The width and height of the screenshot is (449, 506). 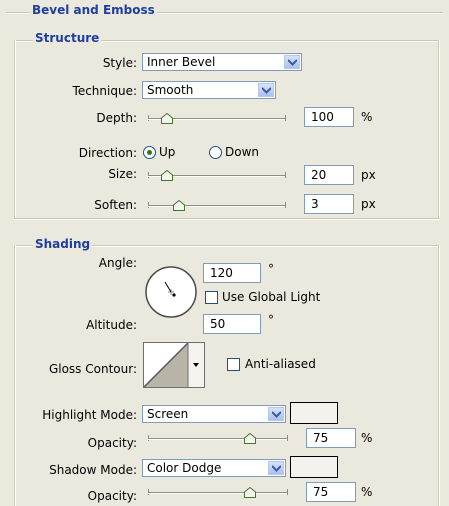 I want to click on highlight-opacity-slider, so click(x=218, y=436).